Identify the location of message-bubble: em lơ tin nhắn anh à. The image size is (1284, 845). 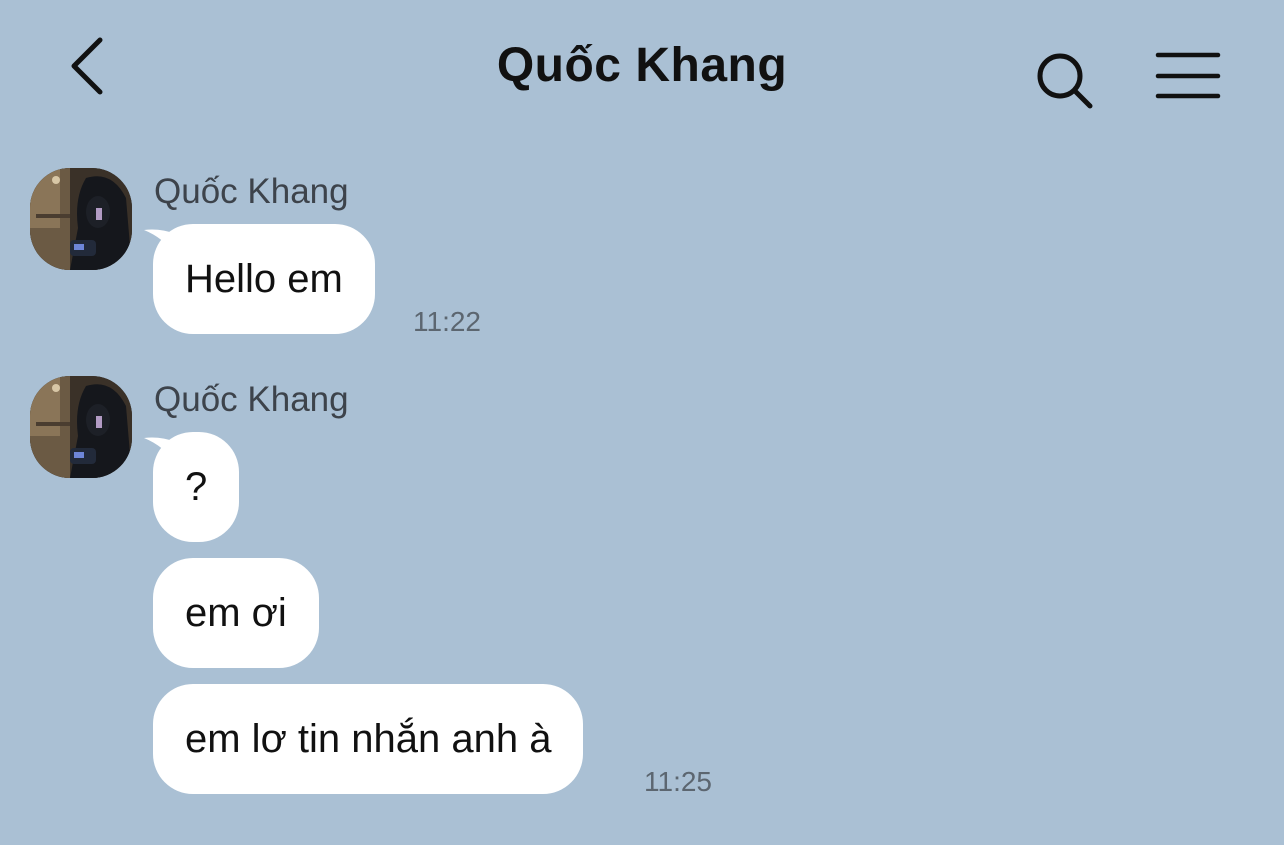
(368, 739).